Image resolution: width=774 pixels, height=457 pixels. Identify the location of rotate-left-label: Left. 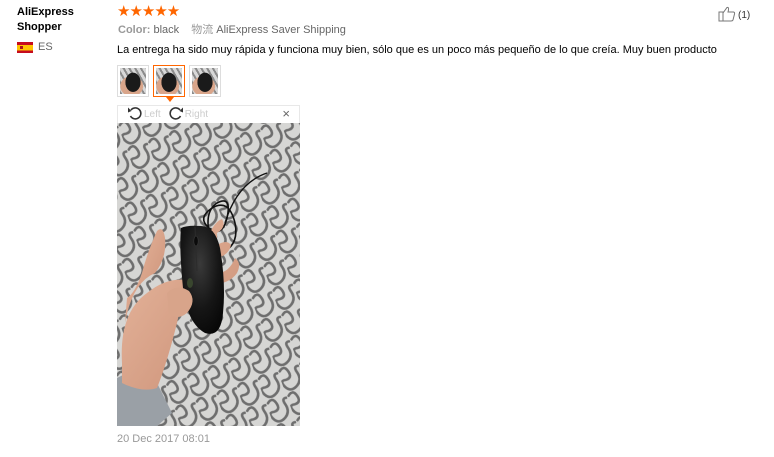
(152, 114).